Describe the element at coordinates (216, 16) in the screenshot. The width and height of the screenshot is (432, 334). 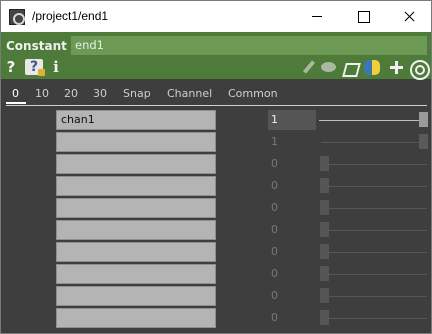
I see `window-title-bar: /project1/end1` at that location.